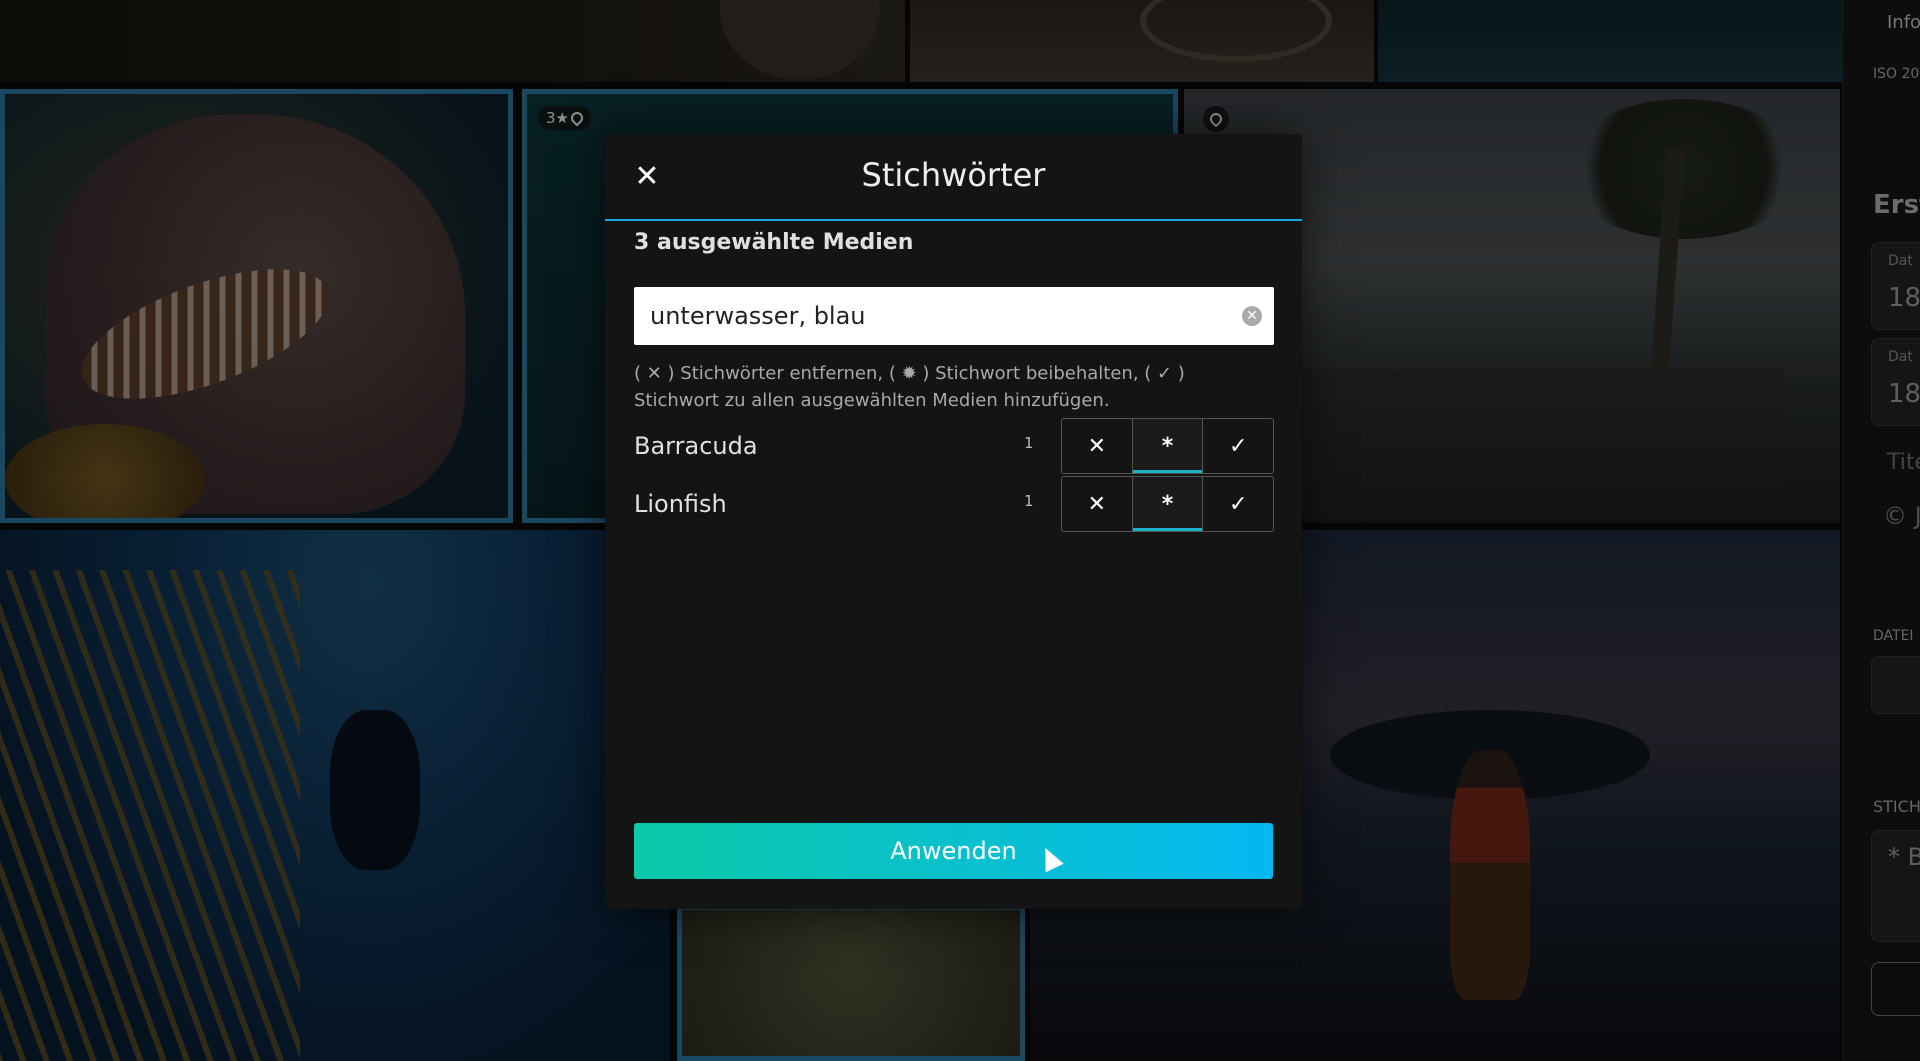  I want to click on clear-circle-icon: ✕, so click(1252, 316).